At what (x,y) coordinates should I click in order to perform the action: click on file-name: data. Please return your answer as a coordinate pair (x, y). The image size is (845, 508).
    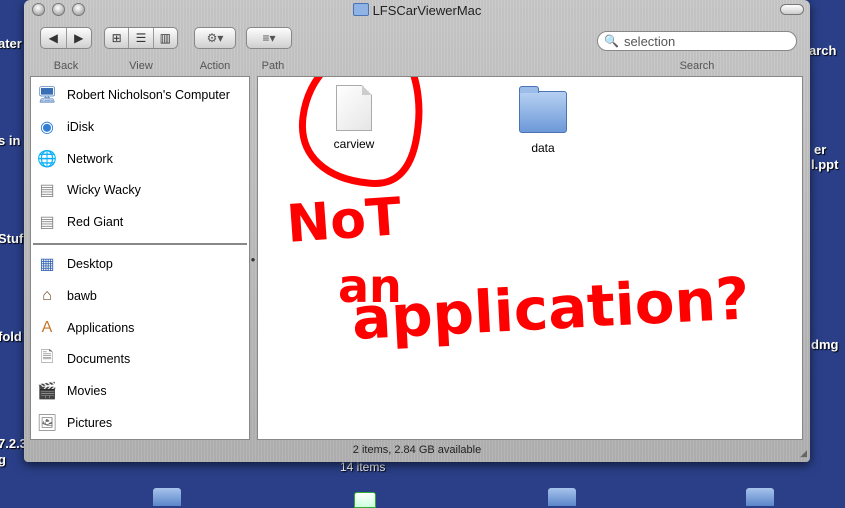
    Looking at the image, I should click on (543, 148).